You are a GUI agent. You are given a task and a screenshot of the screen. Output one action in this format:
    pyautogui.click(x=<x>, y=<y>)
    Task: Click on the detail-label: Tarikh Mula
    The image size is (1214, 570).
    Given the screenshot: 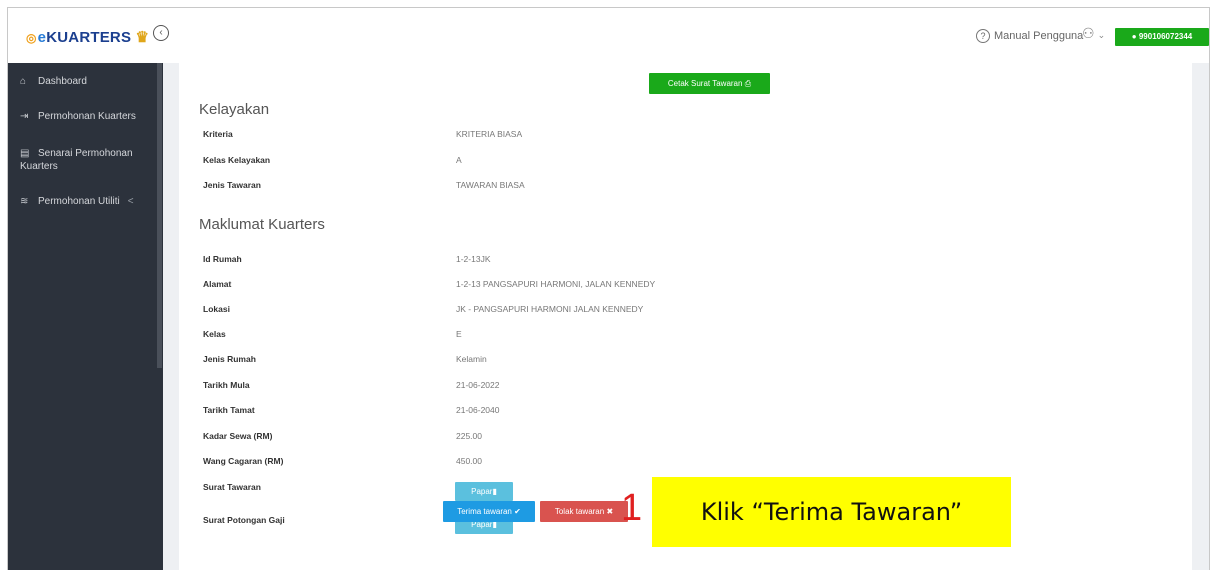 What is the action you would take?
    pyautogui.click(x=226, y=385)
    